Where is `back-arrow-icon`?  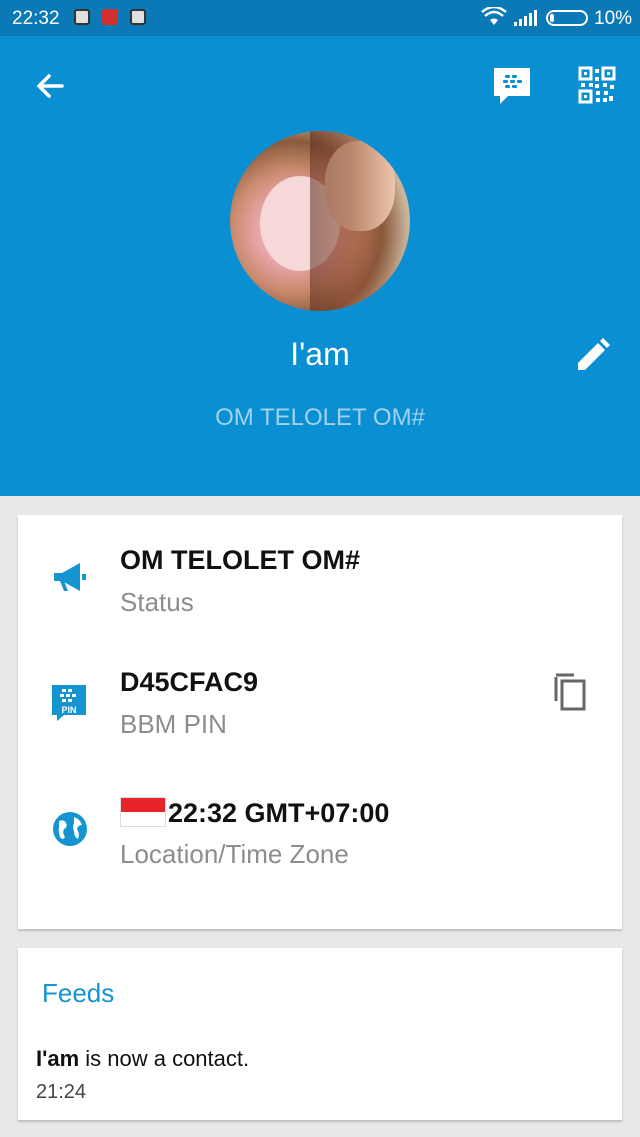
back-arrow-icon is located at coordinates (50, 86).